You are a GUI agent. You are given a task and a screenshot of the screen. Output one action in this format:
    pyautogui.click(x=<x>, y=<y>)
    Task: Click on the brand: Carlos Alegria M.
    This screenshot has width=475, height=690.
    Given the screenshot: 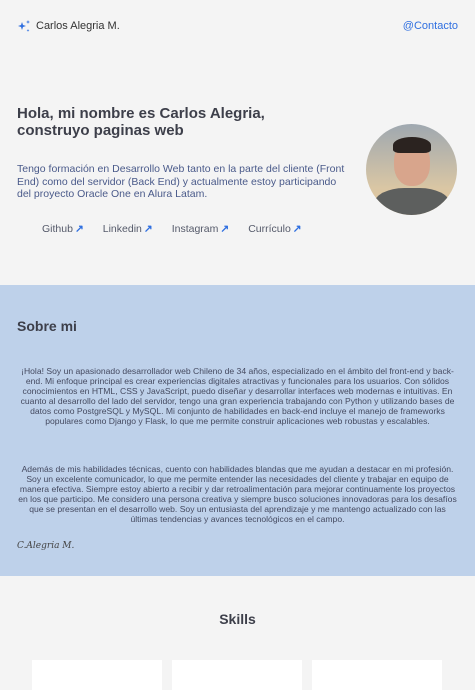 What is the action you would take?
    pyautogui.click(x=68, y=26)
    